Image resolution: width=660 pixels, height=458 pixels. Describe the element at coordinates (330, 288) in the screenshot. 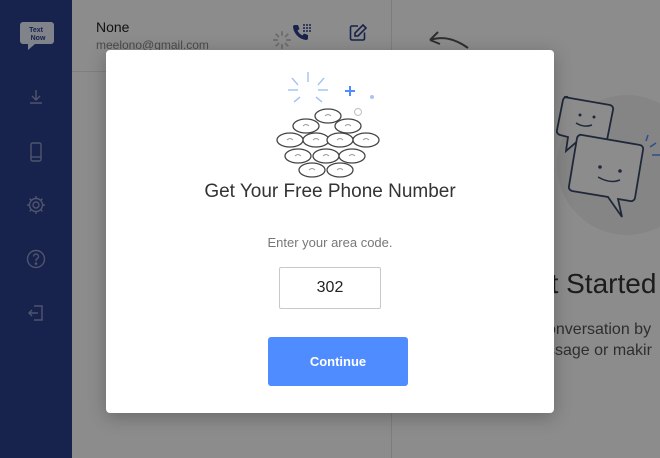

I see `area-code-input` at that location.